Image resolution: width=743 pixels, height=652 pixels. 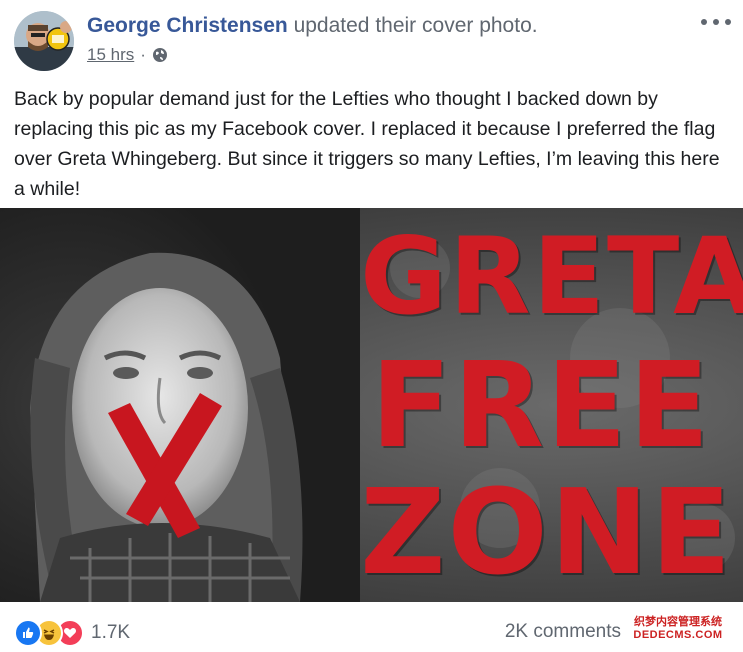 I want to click on comments-count: 2K comments, so click(x=563, y=632).